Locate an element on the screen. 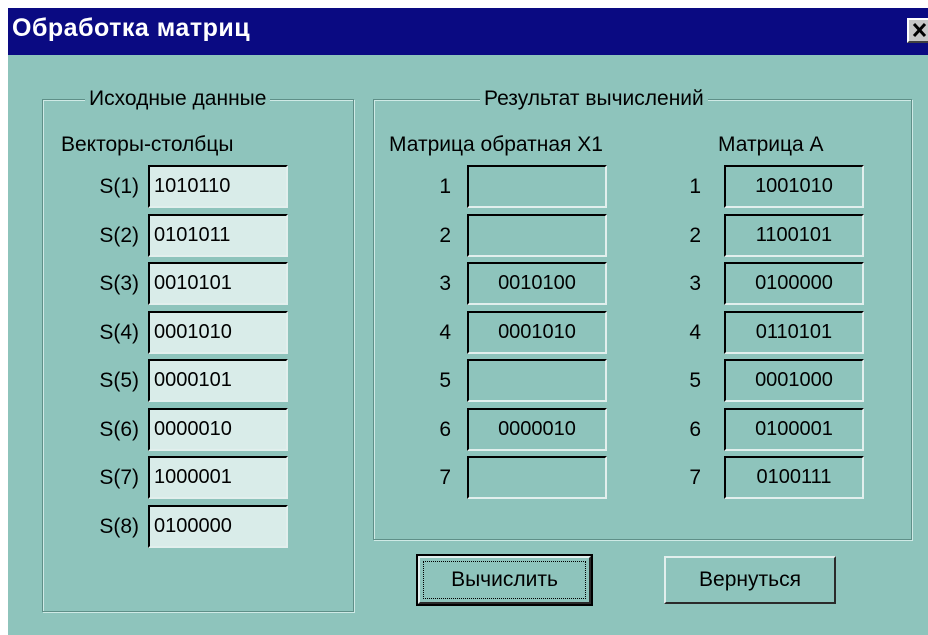 The width and height of the screenshot is (928, 635). inverse-row-label: 1 is located at coordinates (445, 186).